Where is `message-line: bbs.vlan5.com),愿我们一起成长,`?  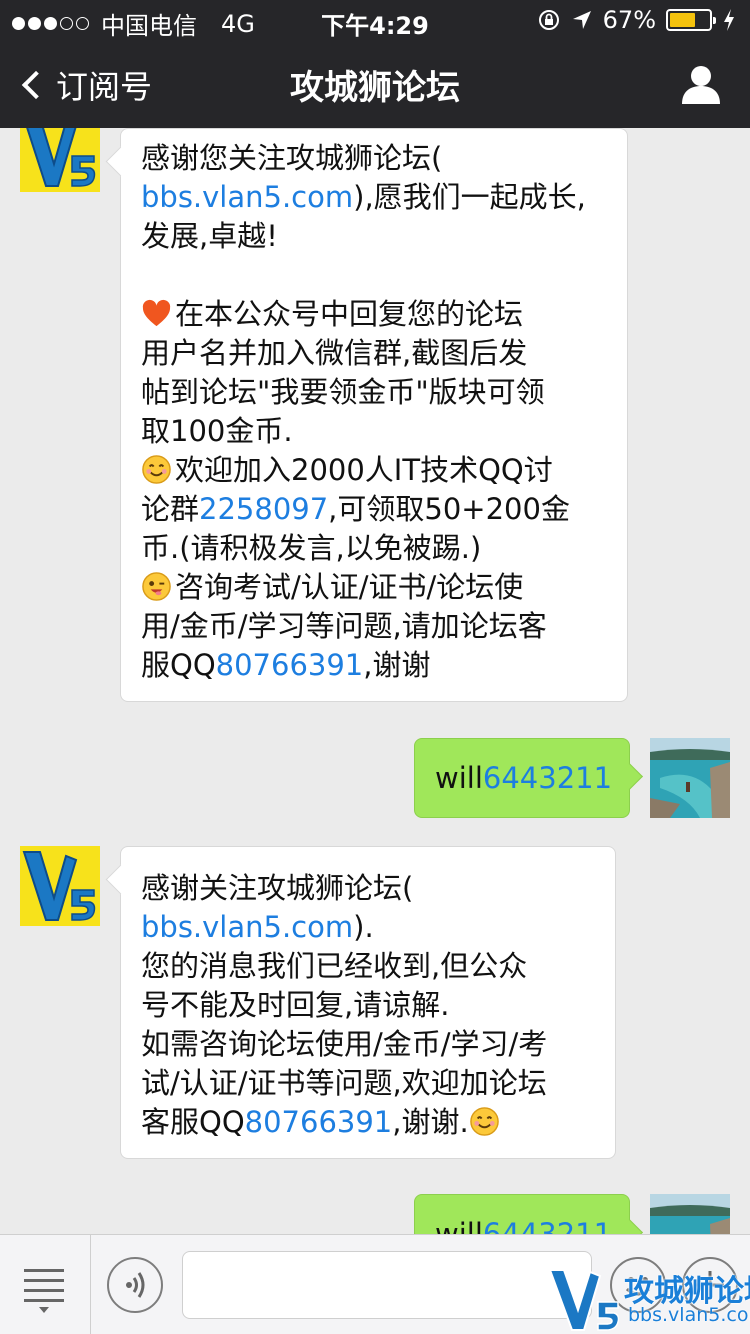
message-line: bbs.vlan5.com),愿我们一起成长, is located at coordinates (363, 197).